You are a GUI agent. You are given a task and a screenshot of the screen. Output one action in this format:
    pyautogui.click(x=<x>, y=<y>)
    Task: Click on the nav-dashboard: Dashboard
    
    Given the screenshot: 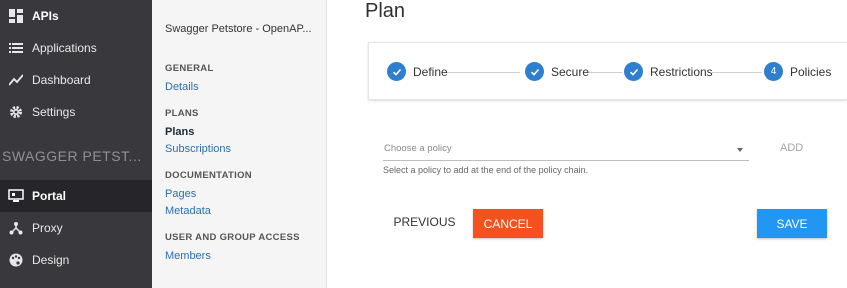 What is the action you would take?
    pyautogui.click(x=76, y=80)
    